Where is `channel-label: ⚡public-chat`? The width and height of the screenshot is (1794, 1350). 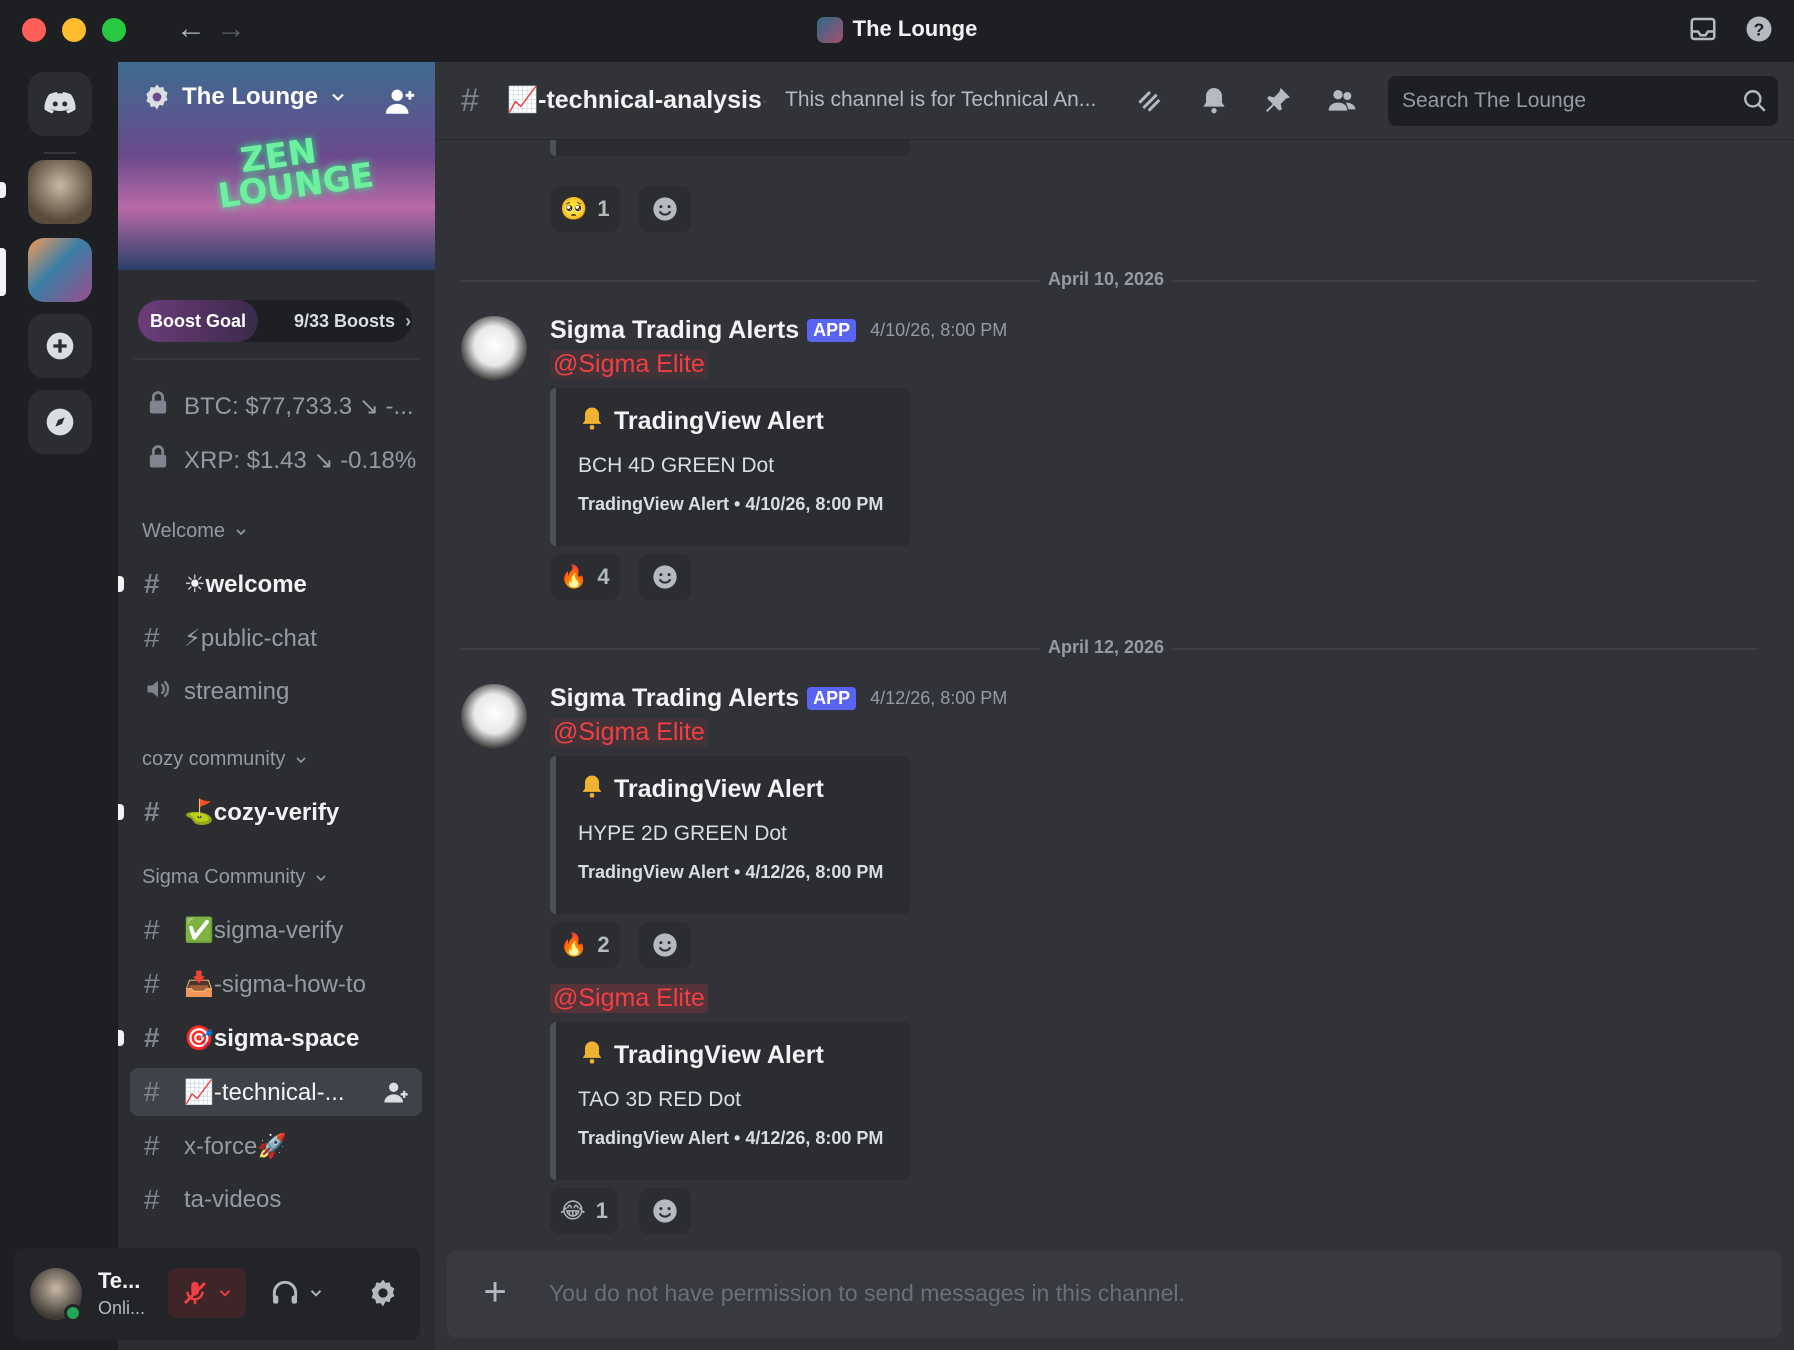 channel-label: ⚡public-chat is located at coordinates (250, 638).